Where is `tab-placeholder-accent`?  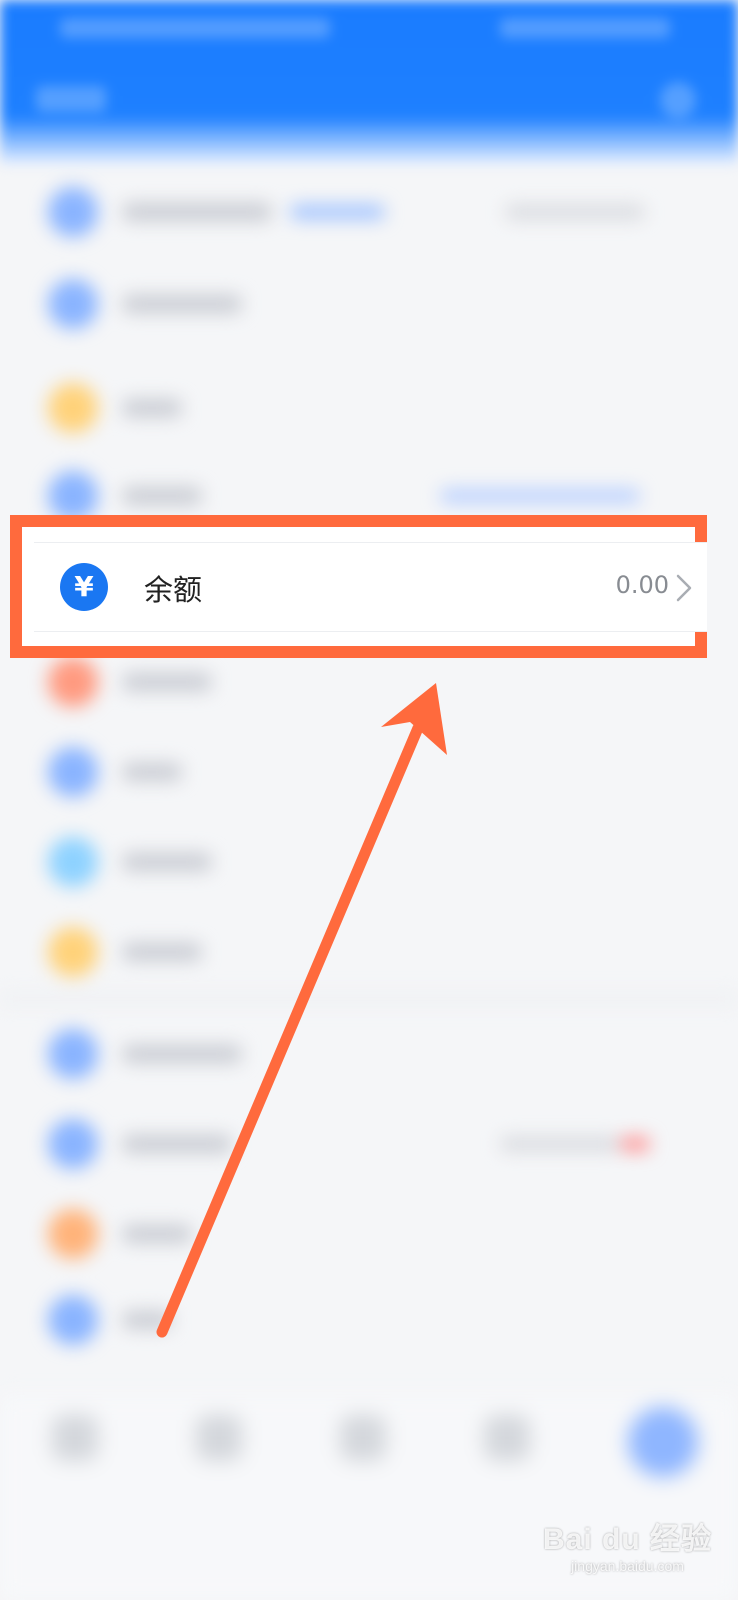 tab-placeholder-accent is located at coordinates (663, 1442).